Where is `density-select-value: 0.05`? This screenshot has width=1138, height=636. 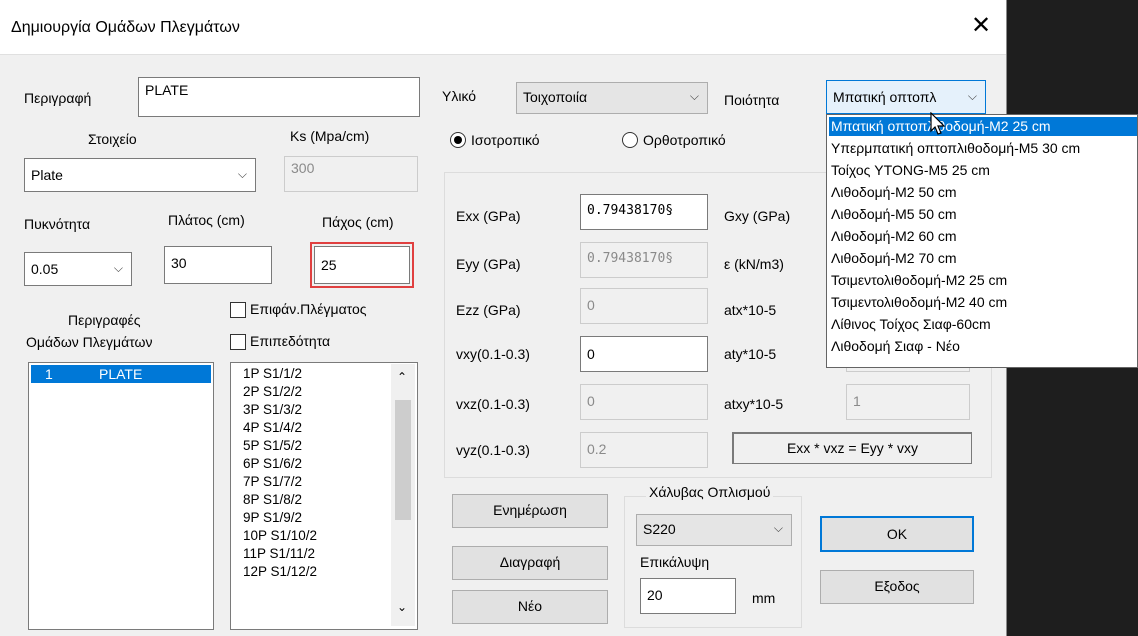 density-select-value: 0.05 is located at coordinates (45, 269).